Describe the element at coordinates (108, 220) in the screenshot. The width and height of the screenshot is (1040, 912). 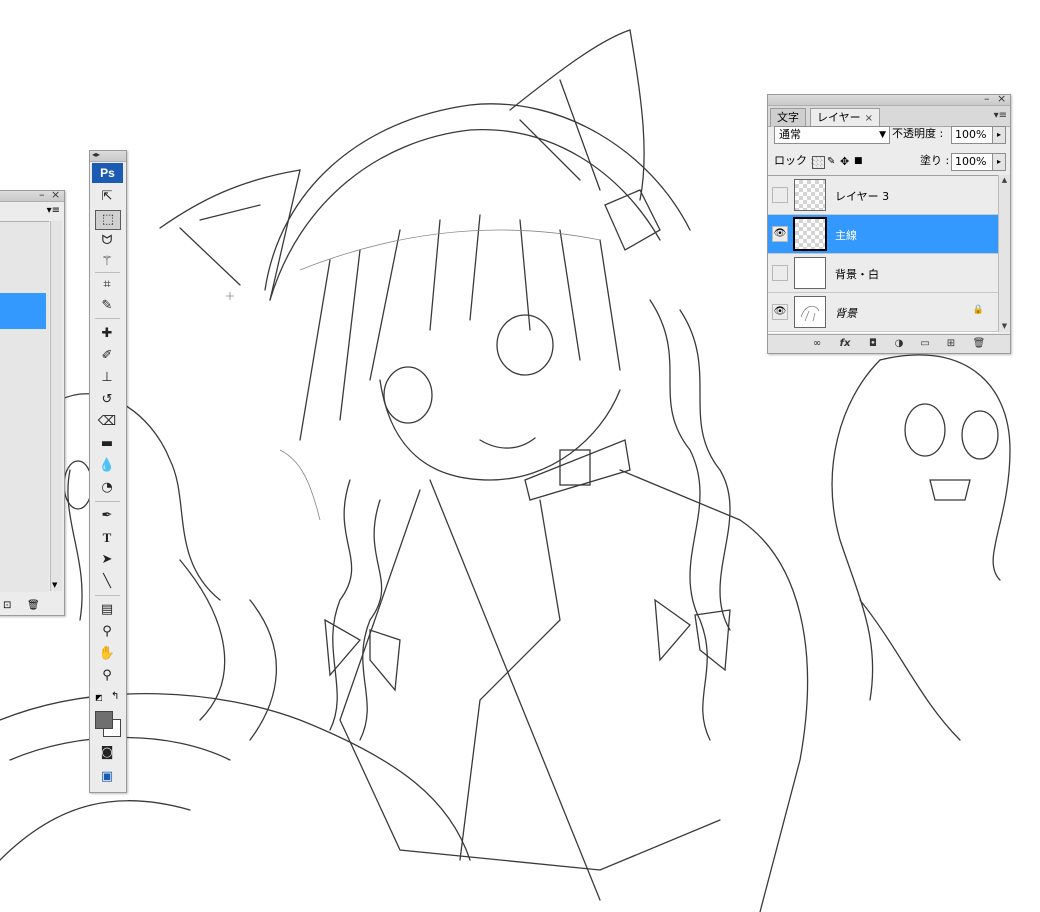
I see `marquee-tool-icon: ⬚` at that location.